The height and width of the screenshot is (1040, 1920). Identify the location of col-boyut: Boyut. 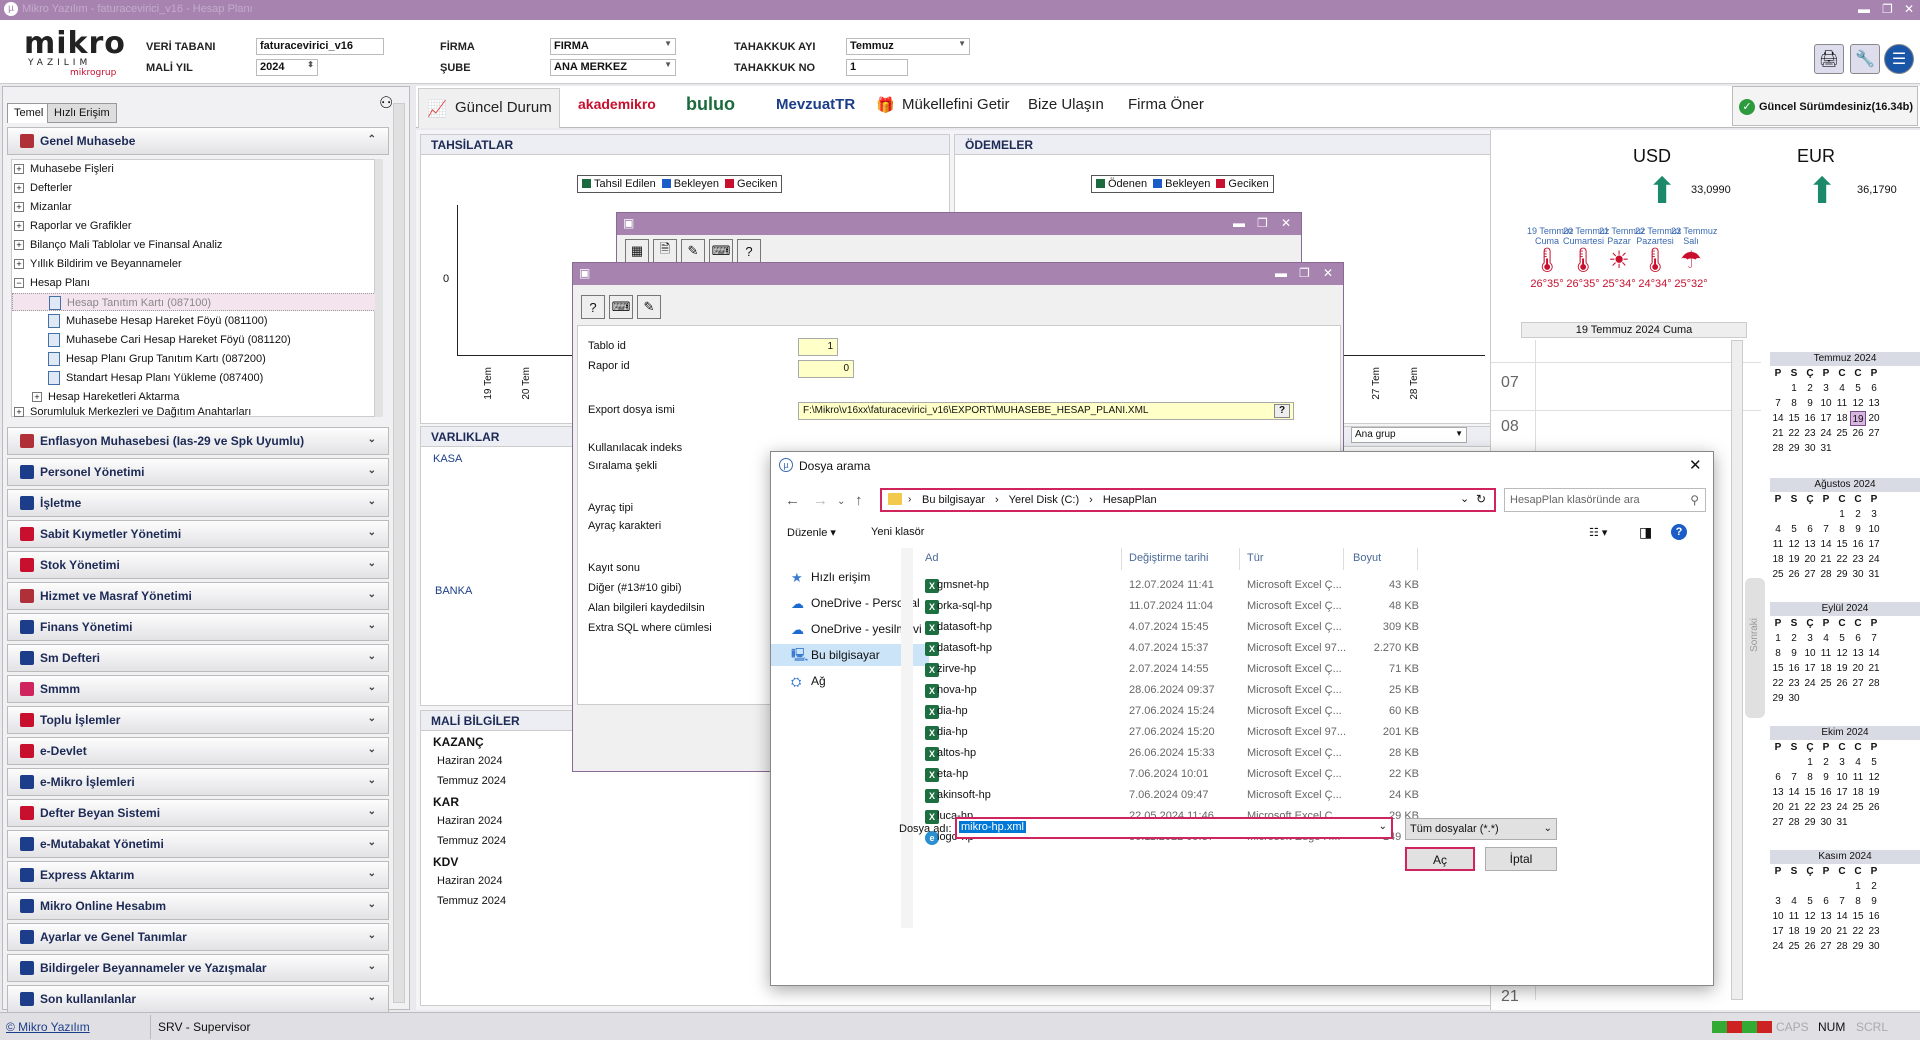
(1367, 558).